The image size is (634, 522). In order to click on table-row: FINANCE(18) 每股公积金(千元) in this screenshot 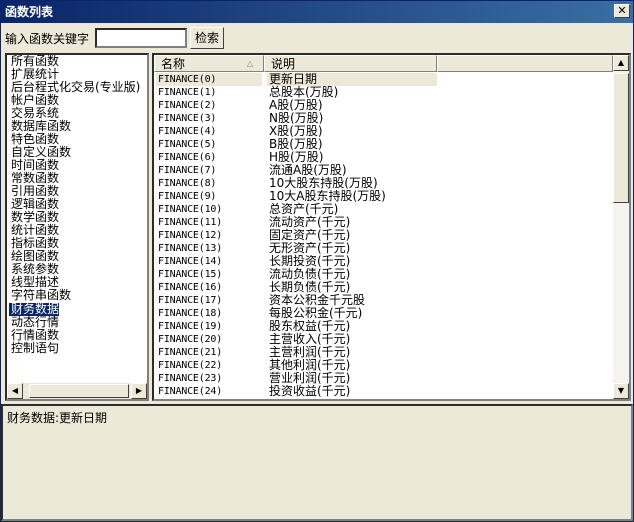, I will do `click(383, 313)`.